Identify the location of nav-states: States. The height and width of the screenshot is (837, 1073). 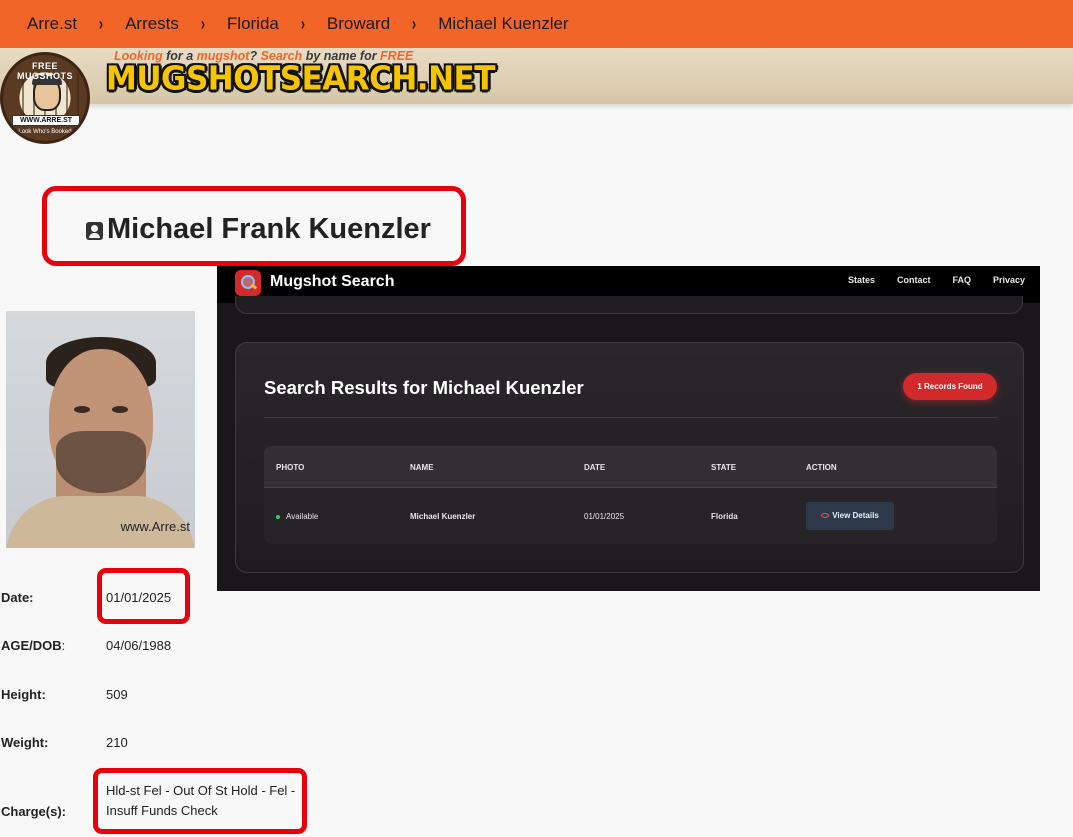
(861, 280).